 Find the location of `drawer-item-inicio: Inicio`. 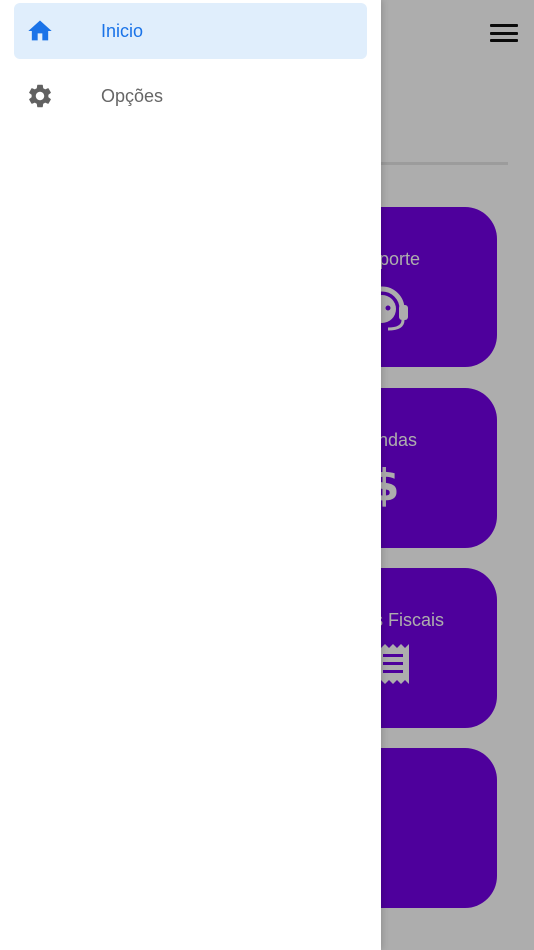

drawer-item-inicio: Inicio is located at coordinates (190, 31).